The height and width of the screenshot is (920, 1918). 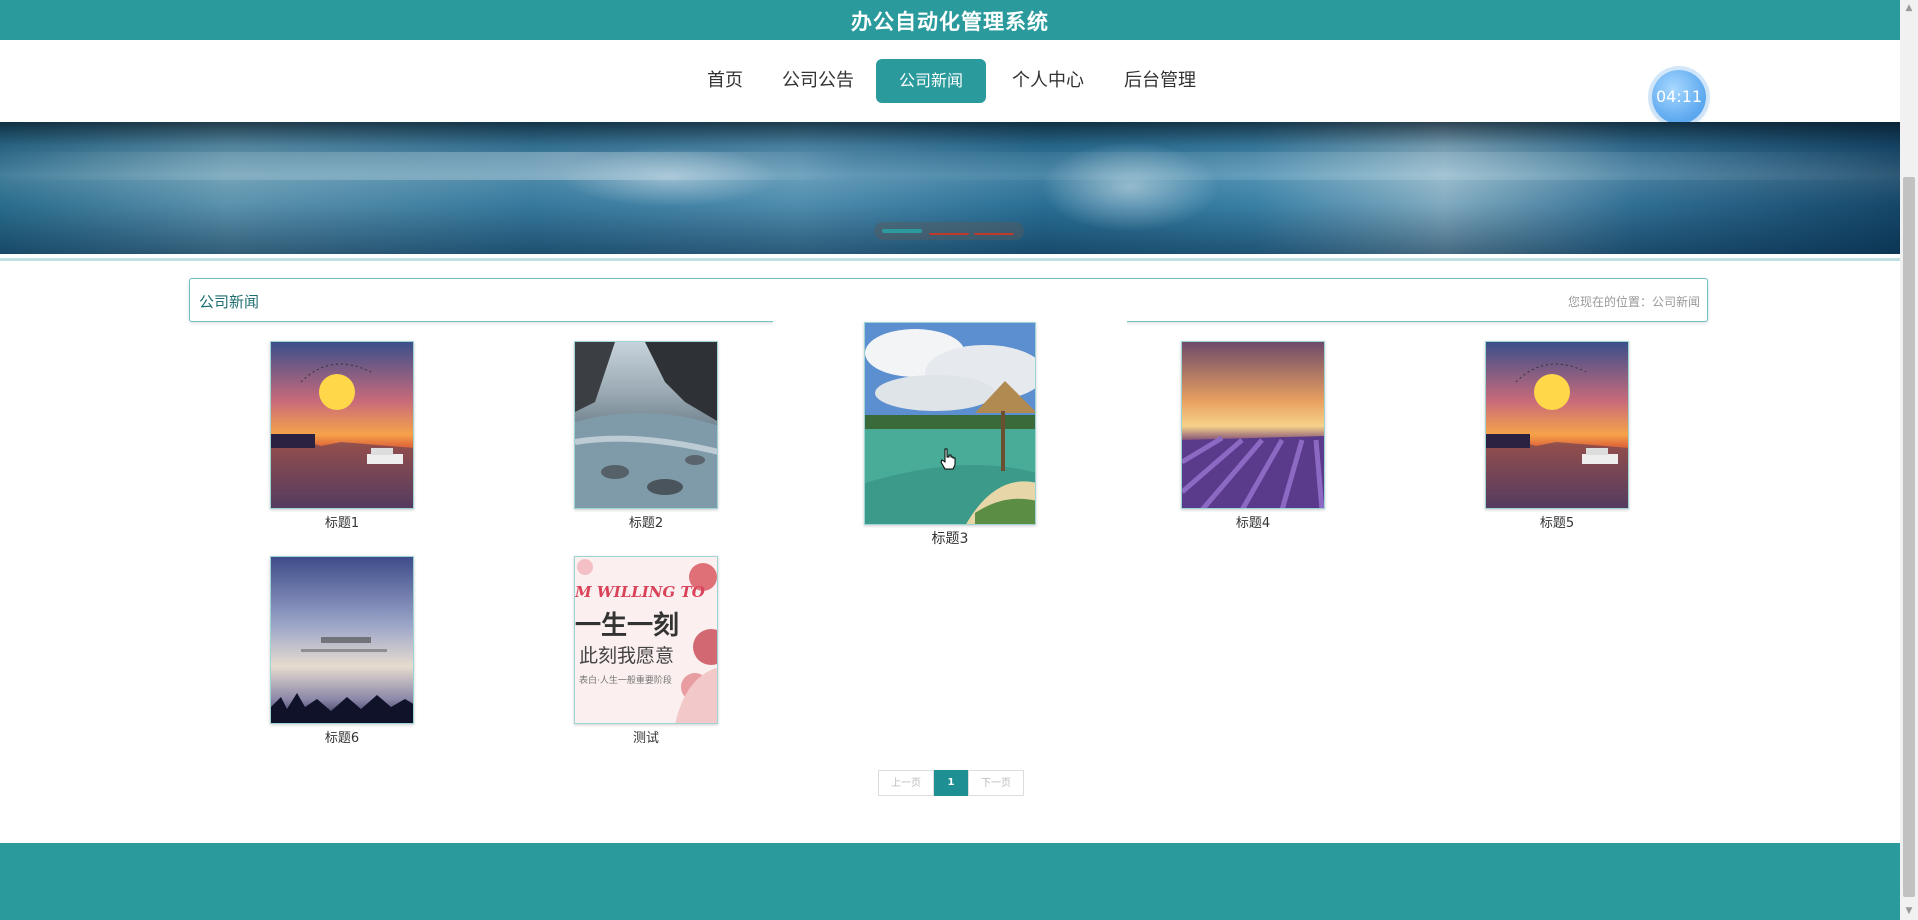 What do you see at coordinates (1557, 521) in the screenshot?
I see `news-title: 标题5` at bounding box center [1557, 521].